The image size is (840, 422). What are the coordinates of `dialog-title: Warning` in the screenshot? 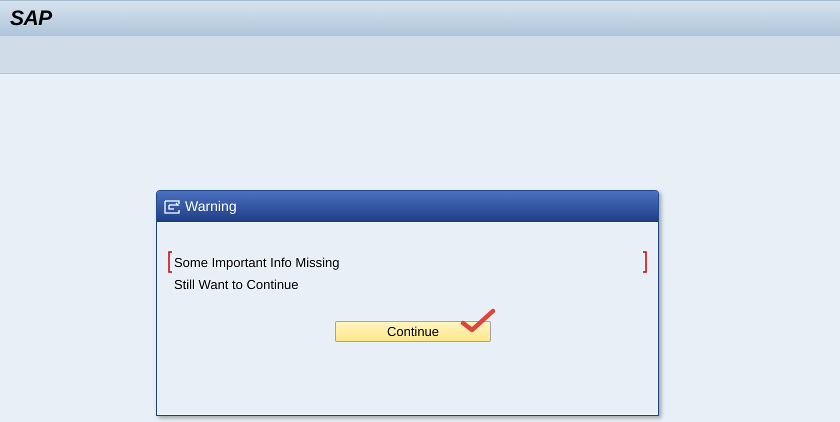 It's located at (211, 206).